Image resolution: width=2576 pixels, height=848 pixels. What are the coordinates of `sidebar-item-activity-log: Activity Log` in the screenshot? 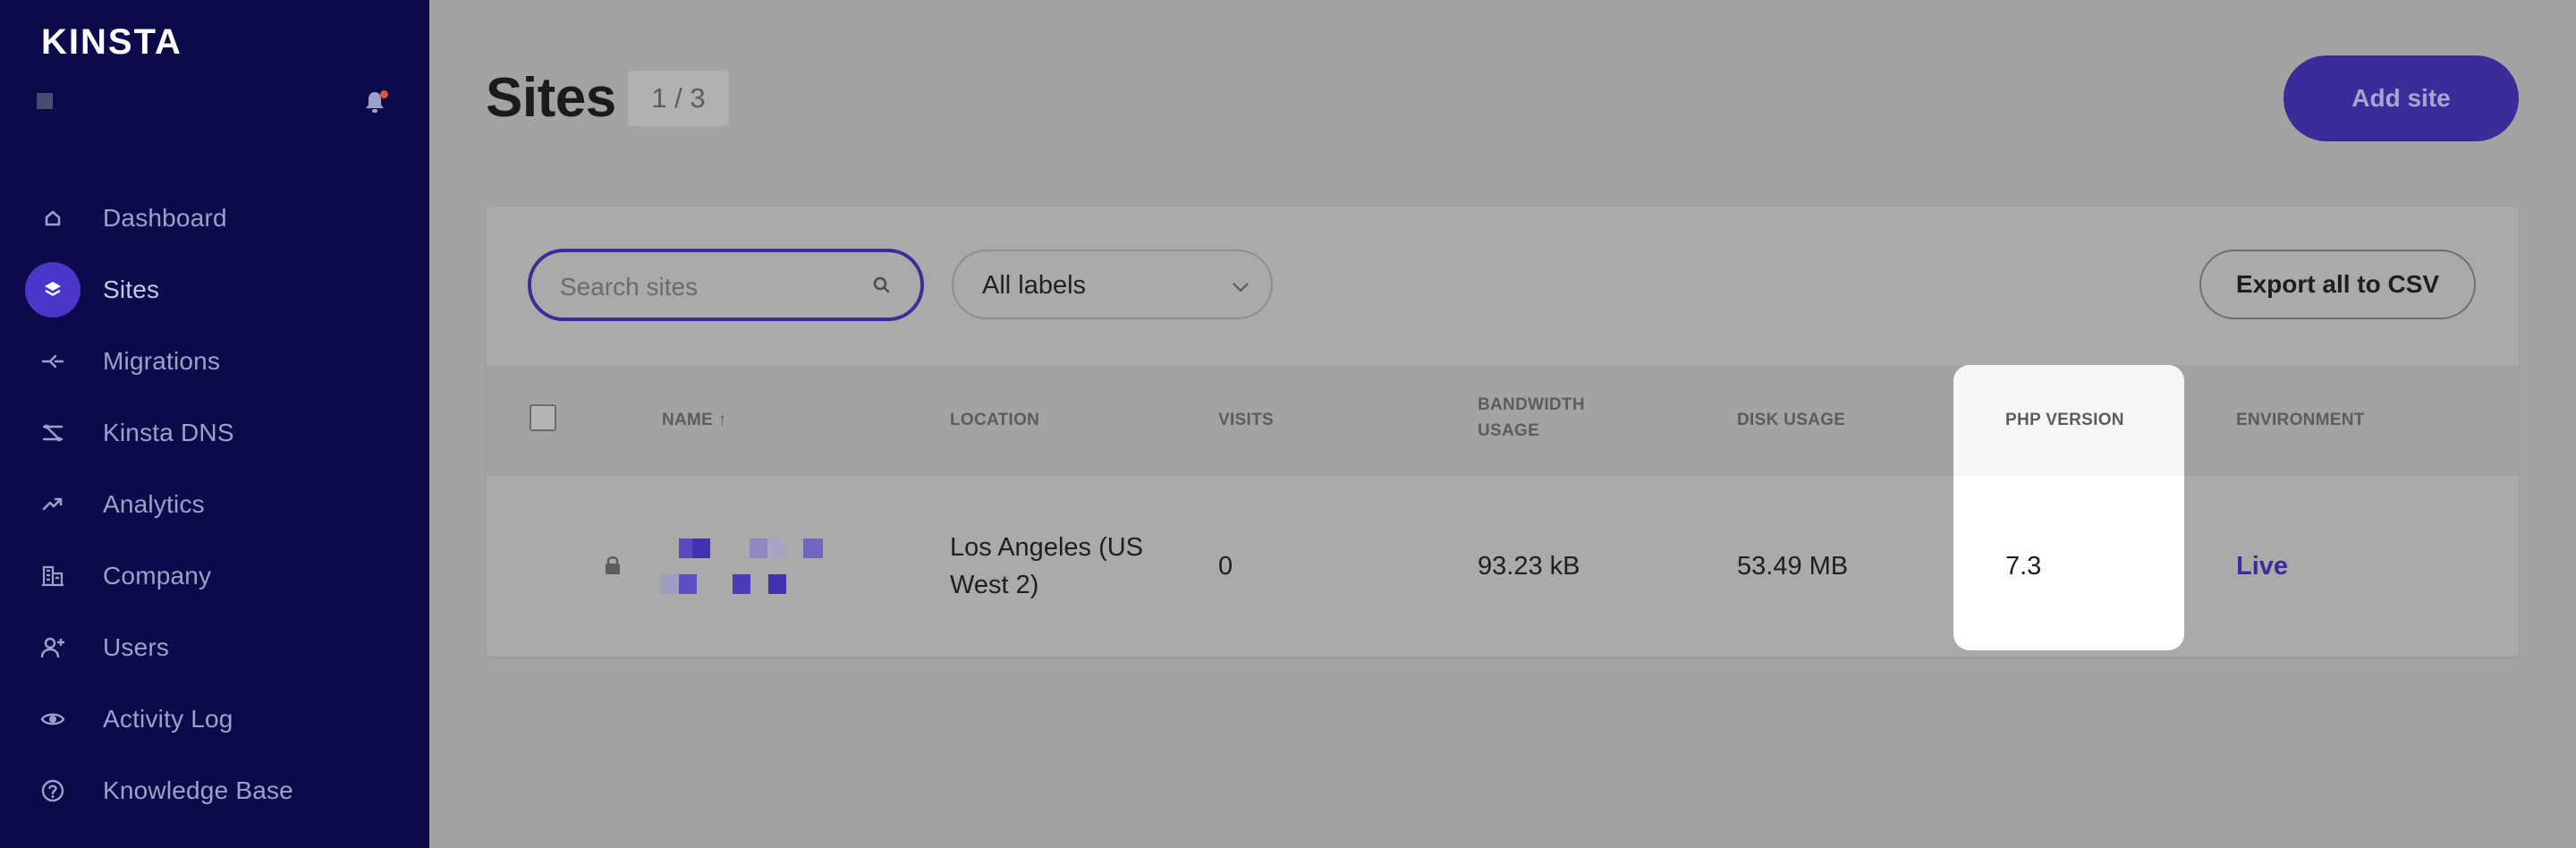 It's located at (214, 719).